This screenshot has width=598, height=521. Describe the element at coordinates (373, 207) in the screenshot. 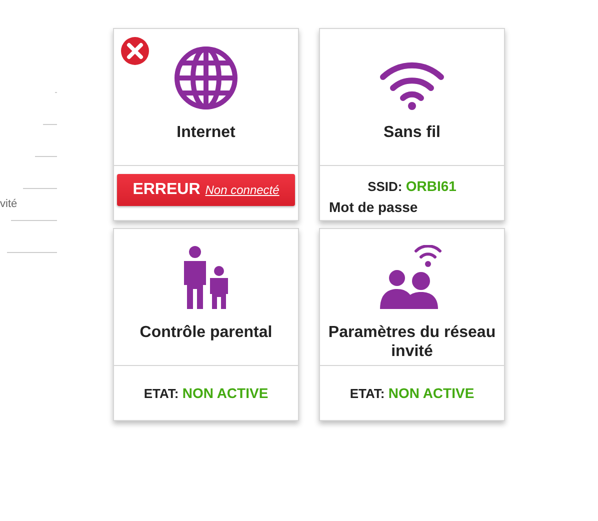

I see `password-label: Mot de passe` at that location.